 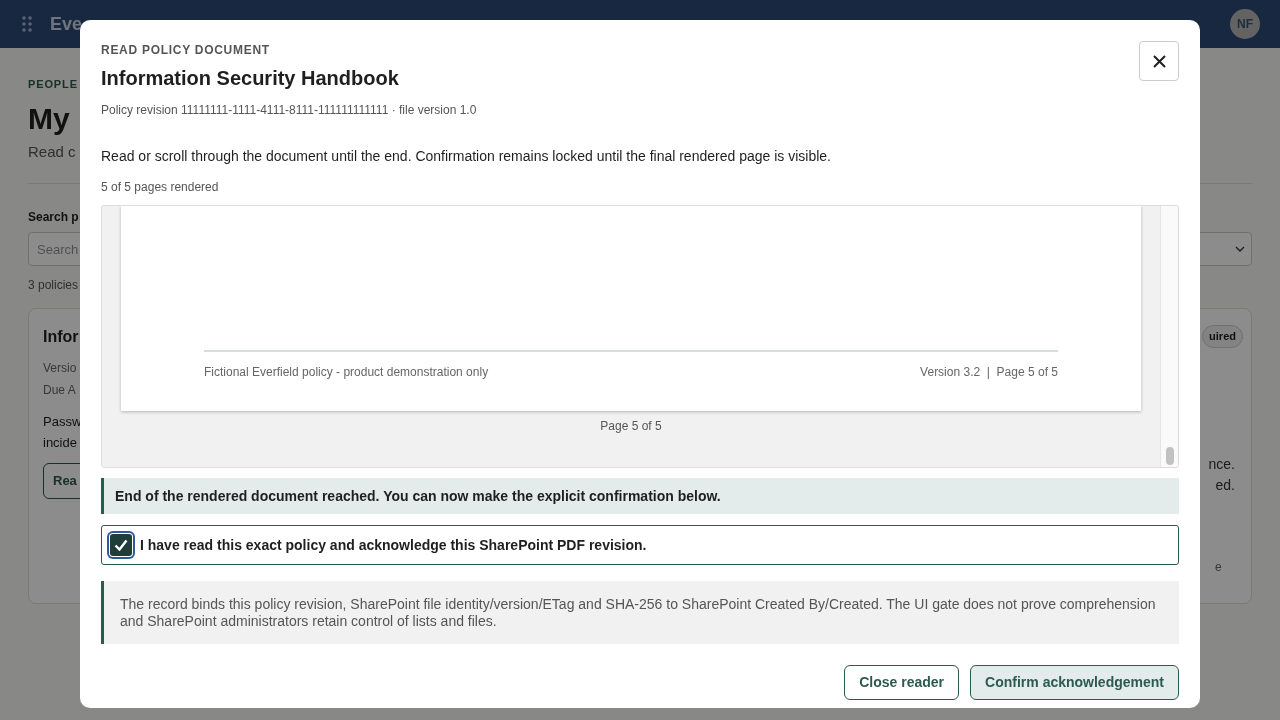 I want to click on chevron-down-icon, so click(x=1240, y=249).